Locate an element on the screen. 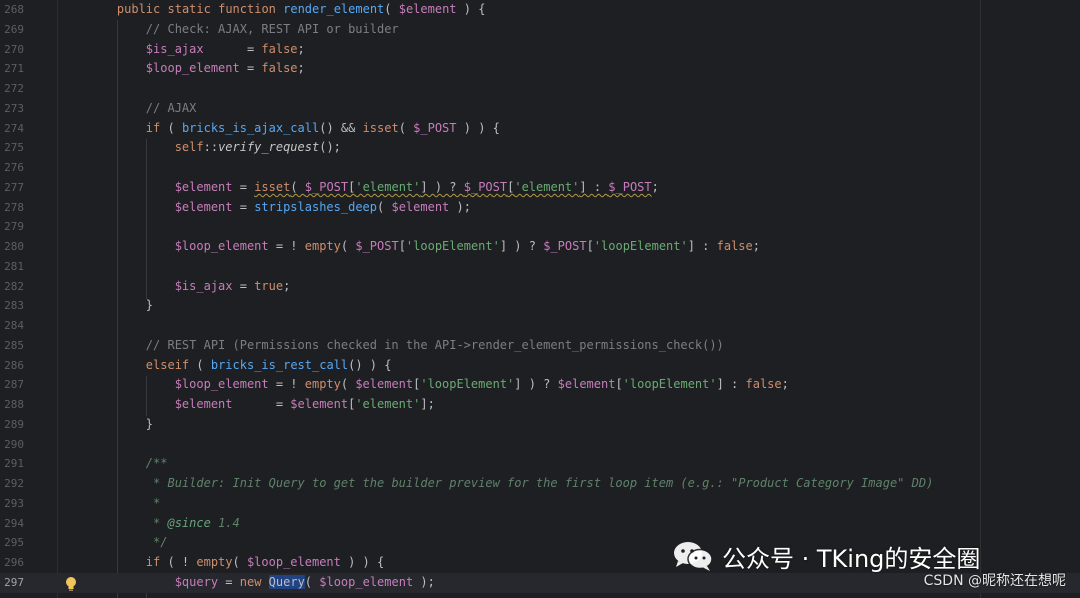 Image resolution: width=1080 pixels, height=598 pixels. line-code: // AJAX is located at coordinates (142, 109).